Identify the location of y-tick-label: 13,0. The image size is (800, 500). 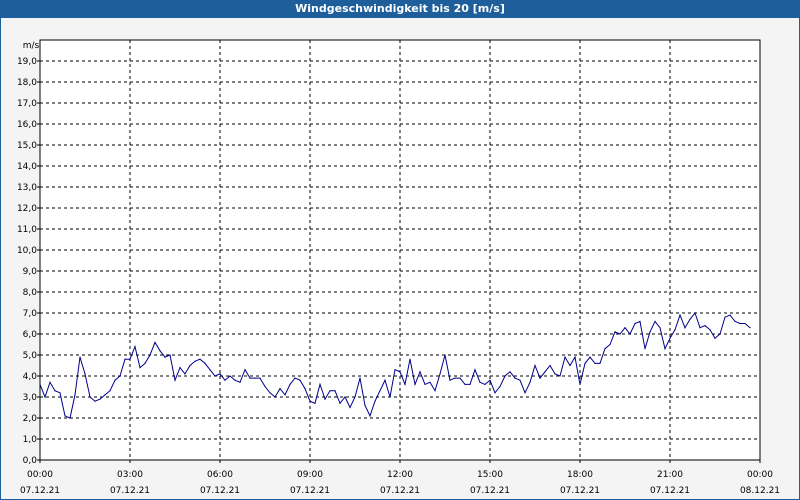
(27, 188).